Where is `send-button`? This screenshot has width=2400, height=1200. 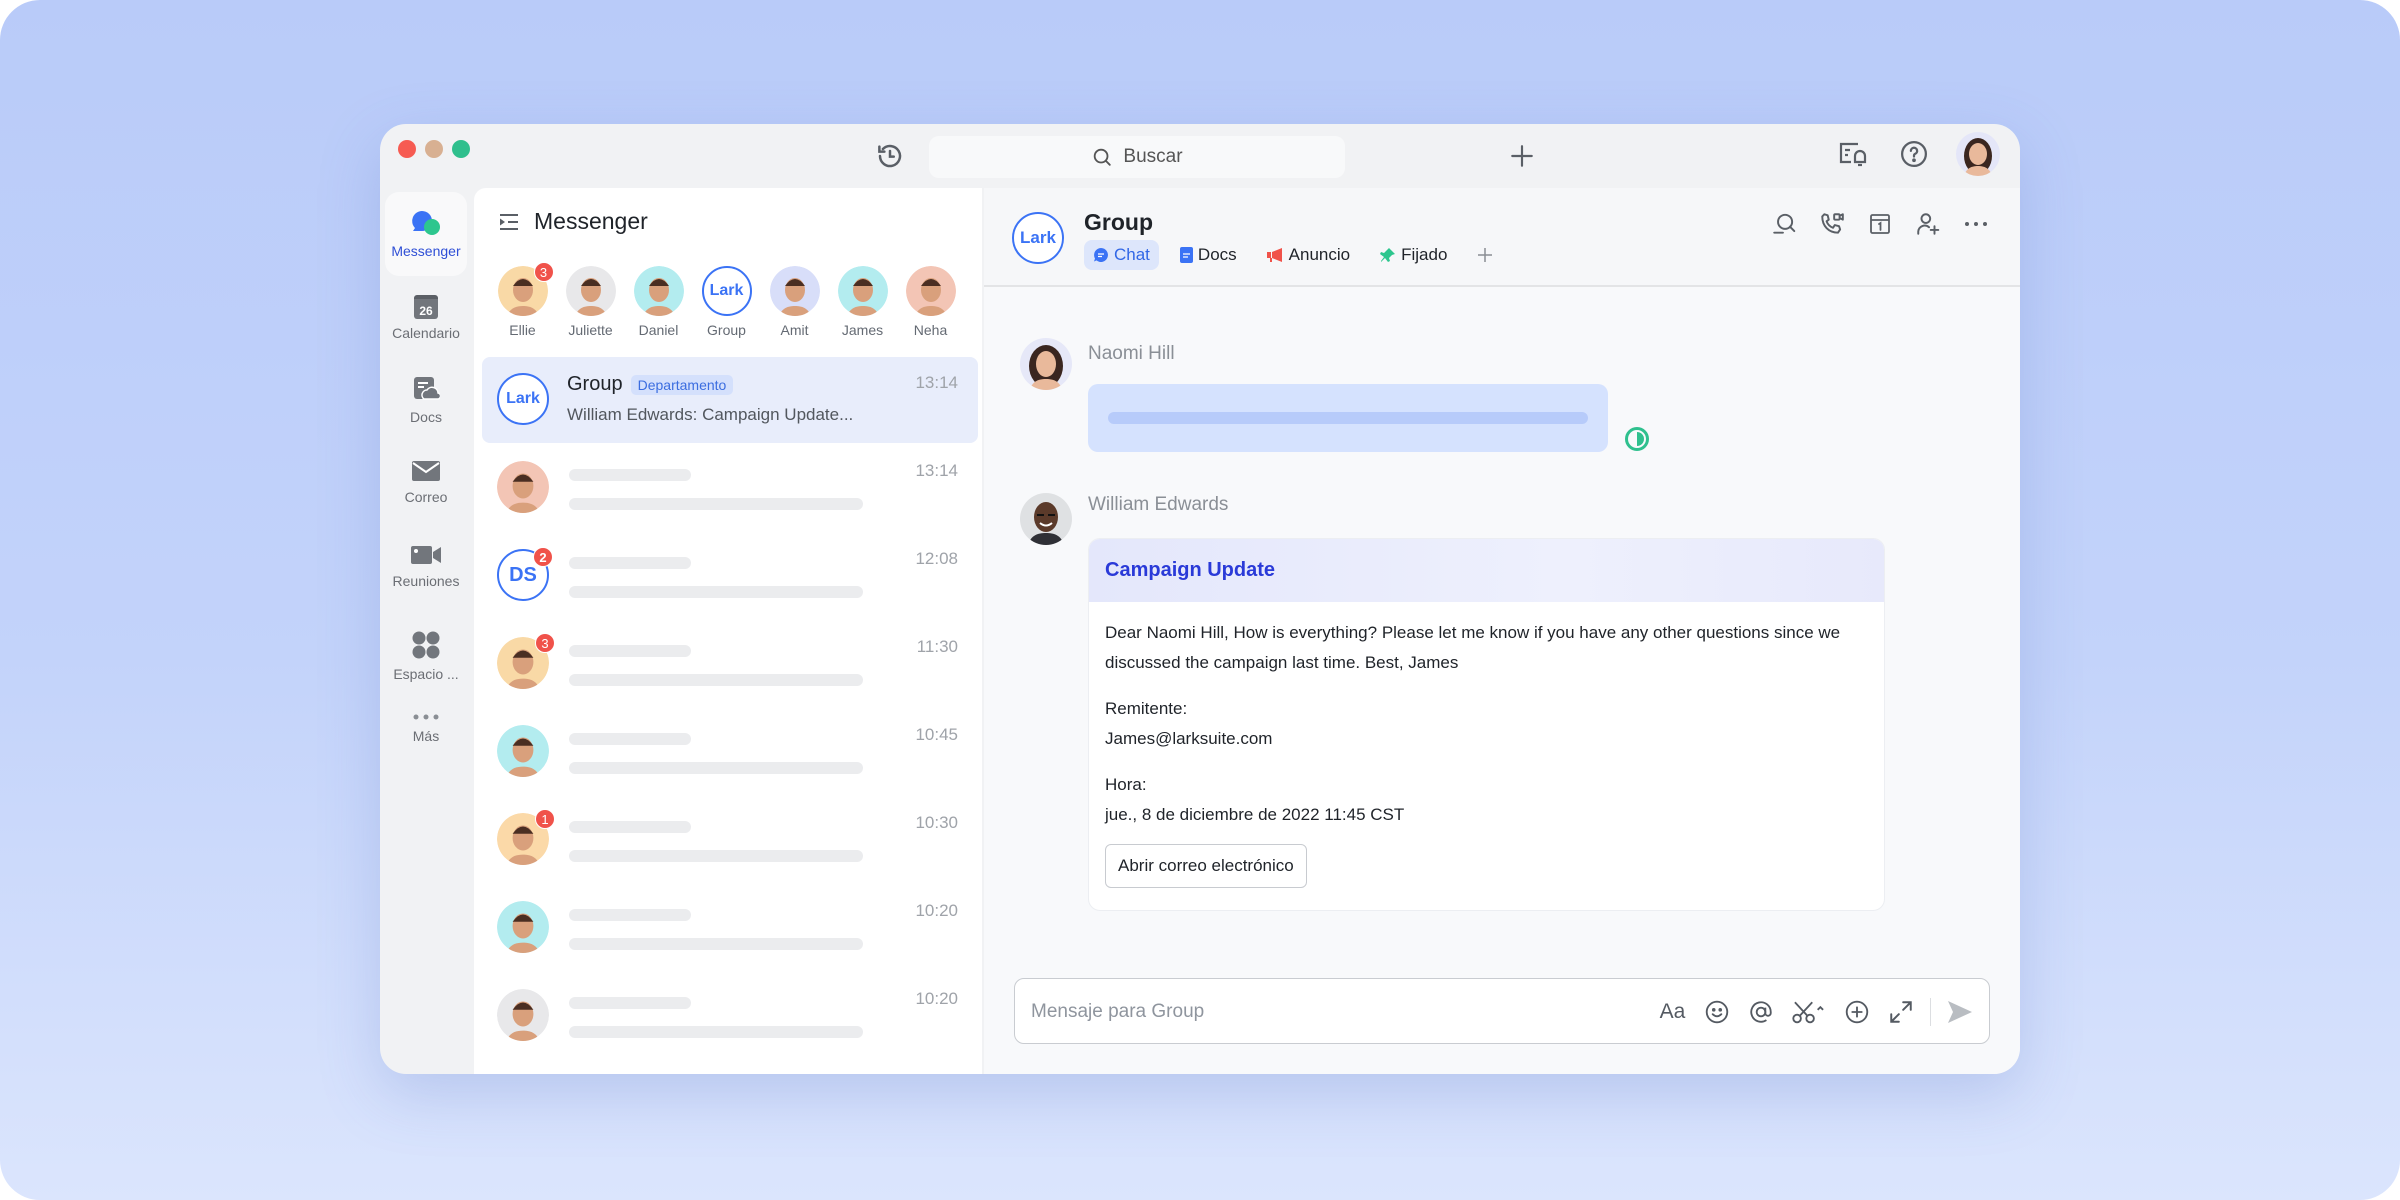
send-button is located at coordinates (1960, 1012).